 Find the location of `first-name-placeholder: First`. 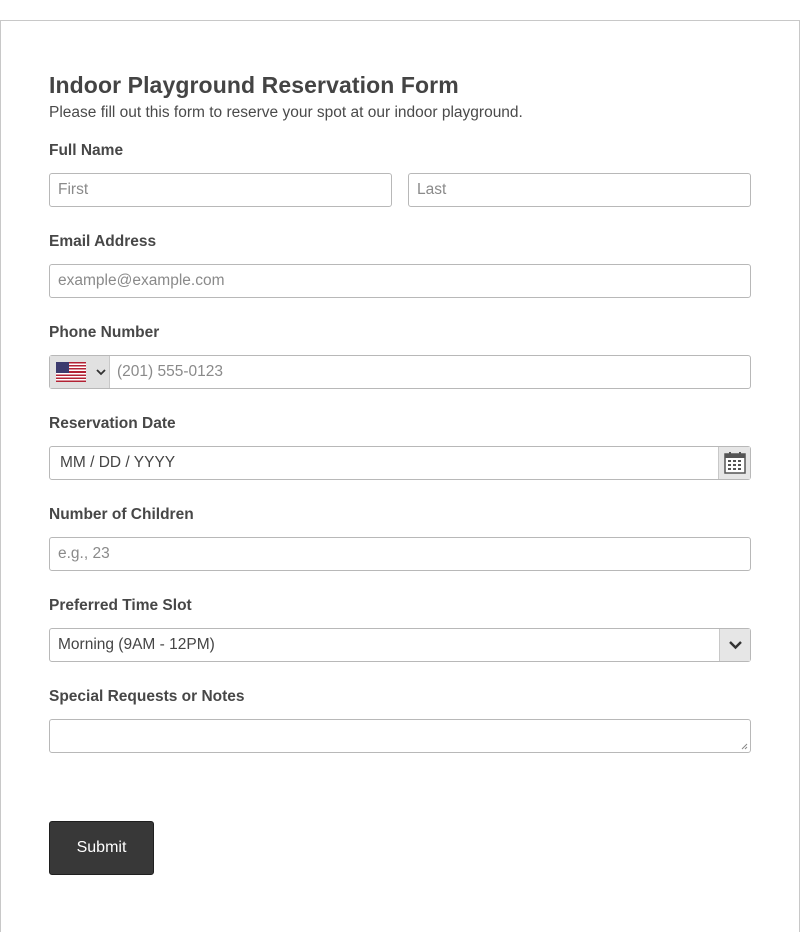

first-name-placeholder: First is located at coordinates (73, 189).